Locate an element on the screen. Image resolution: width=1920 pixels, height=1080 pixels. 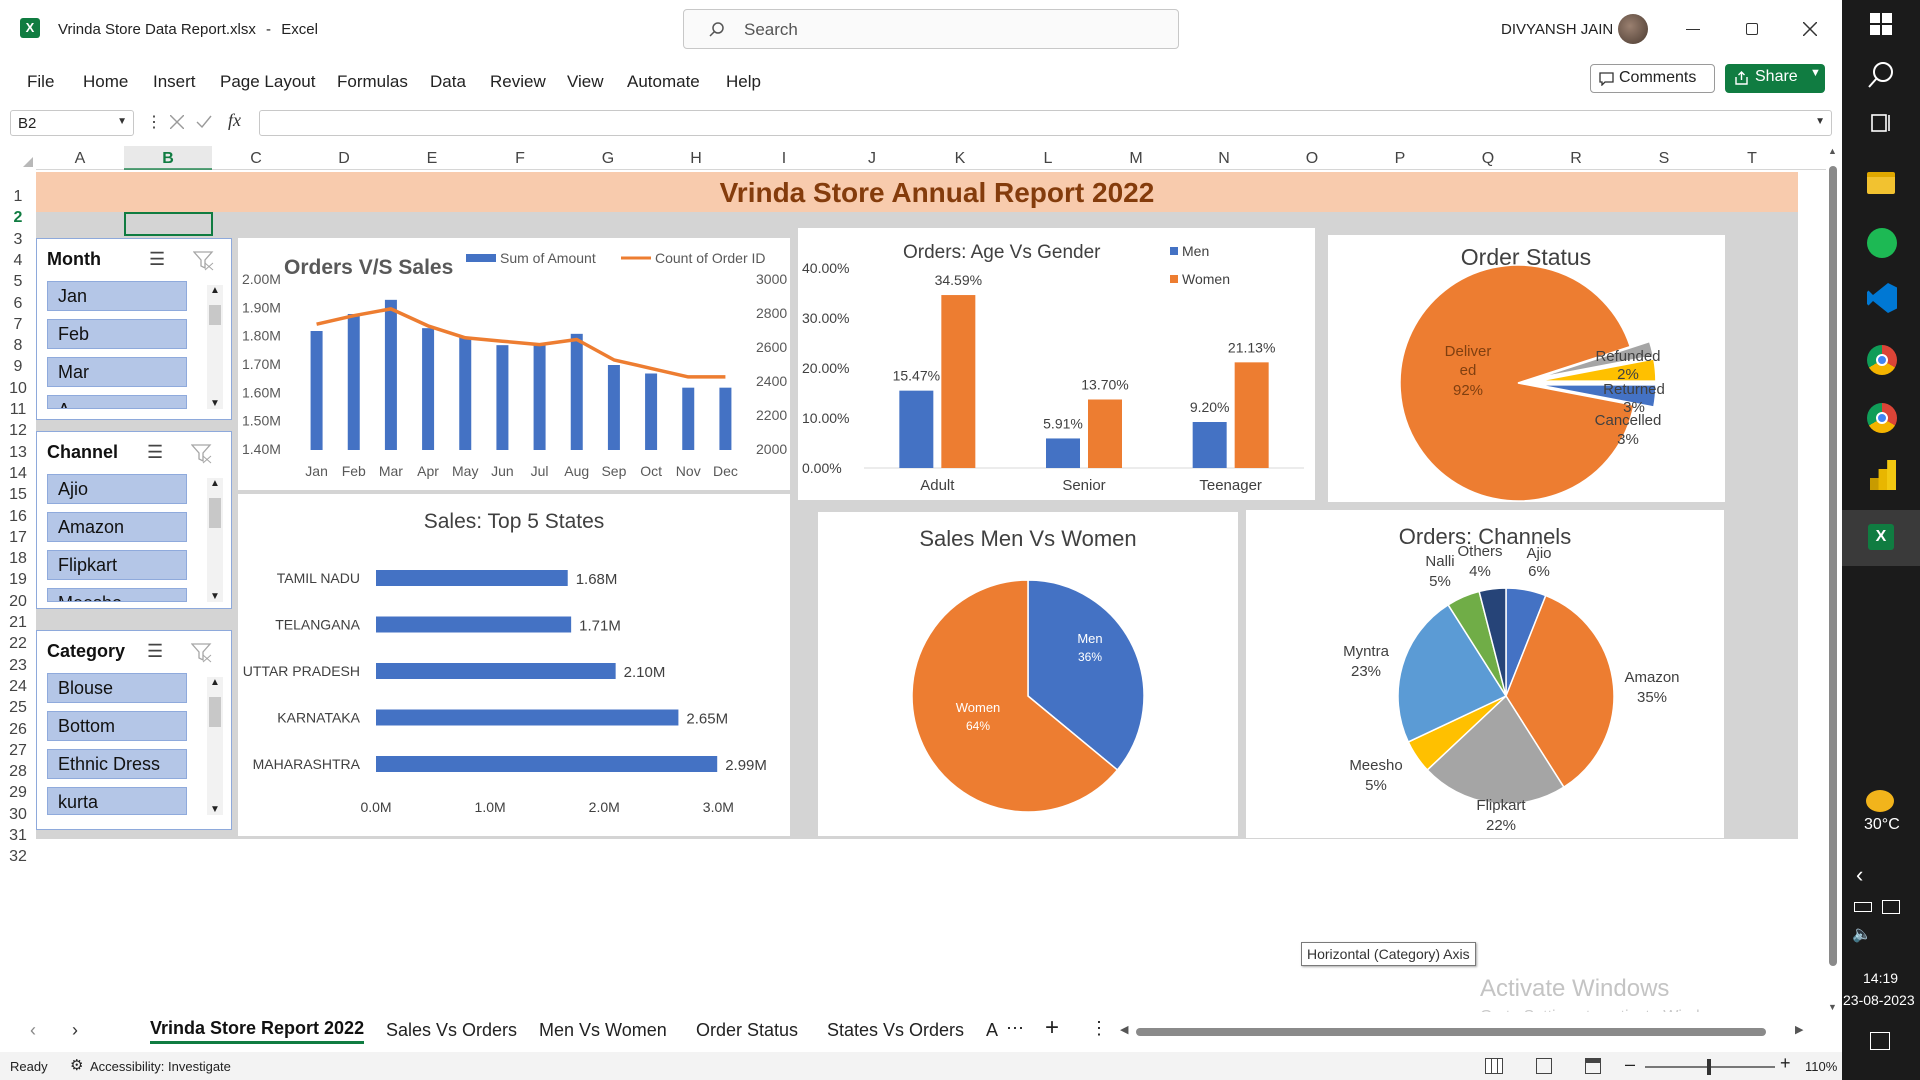
row-header: 14 is located at coordinates (18, 474).